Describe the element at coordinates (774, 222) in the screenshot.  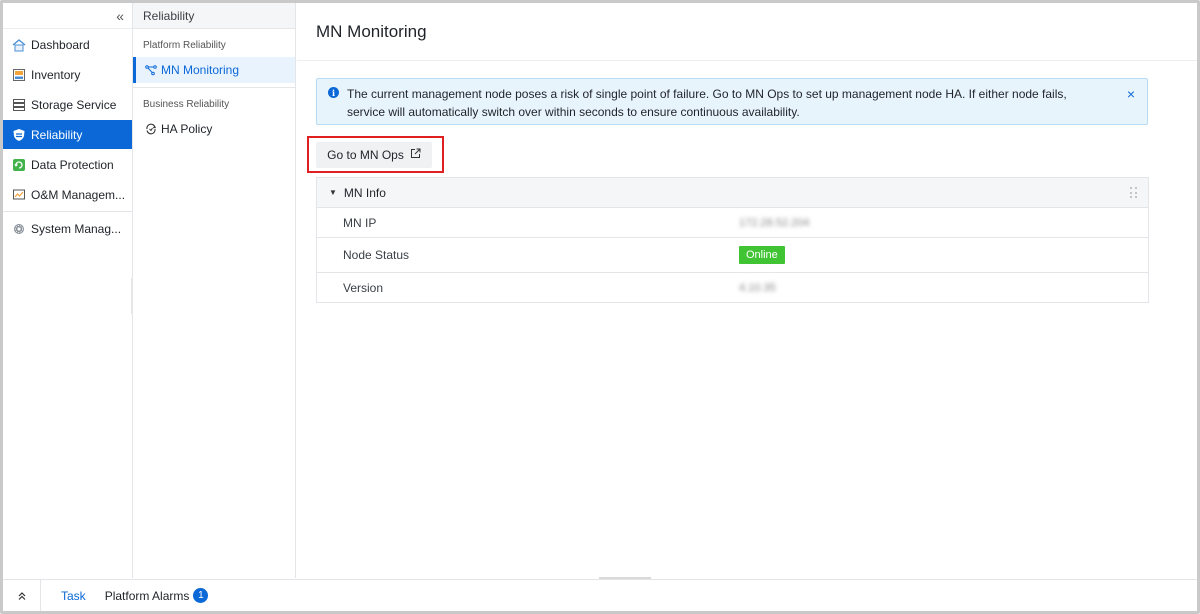
I see `info-value: 172.28.52.204` at that location.